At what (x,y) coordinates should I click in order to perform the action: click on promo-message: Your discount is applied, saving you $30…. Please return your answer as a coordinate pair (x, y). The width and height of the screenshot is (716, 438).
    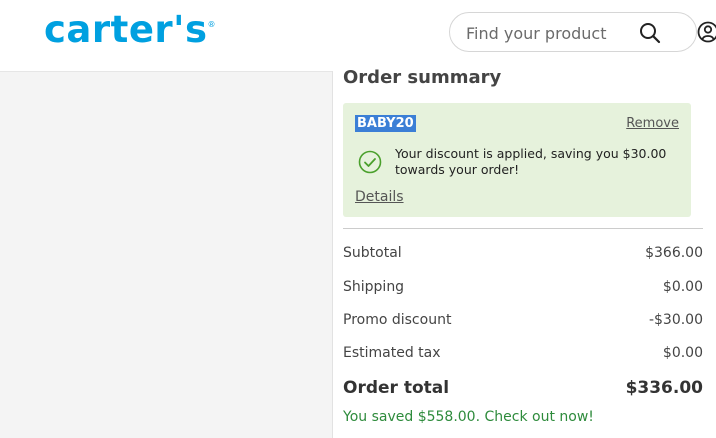
    Looking at the image, I should click on (531, 161).